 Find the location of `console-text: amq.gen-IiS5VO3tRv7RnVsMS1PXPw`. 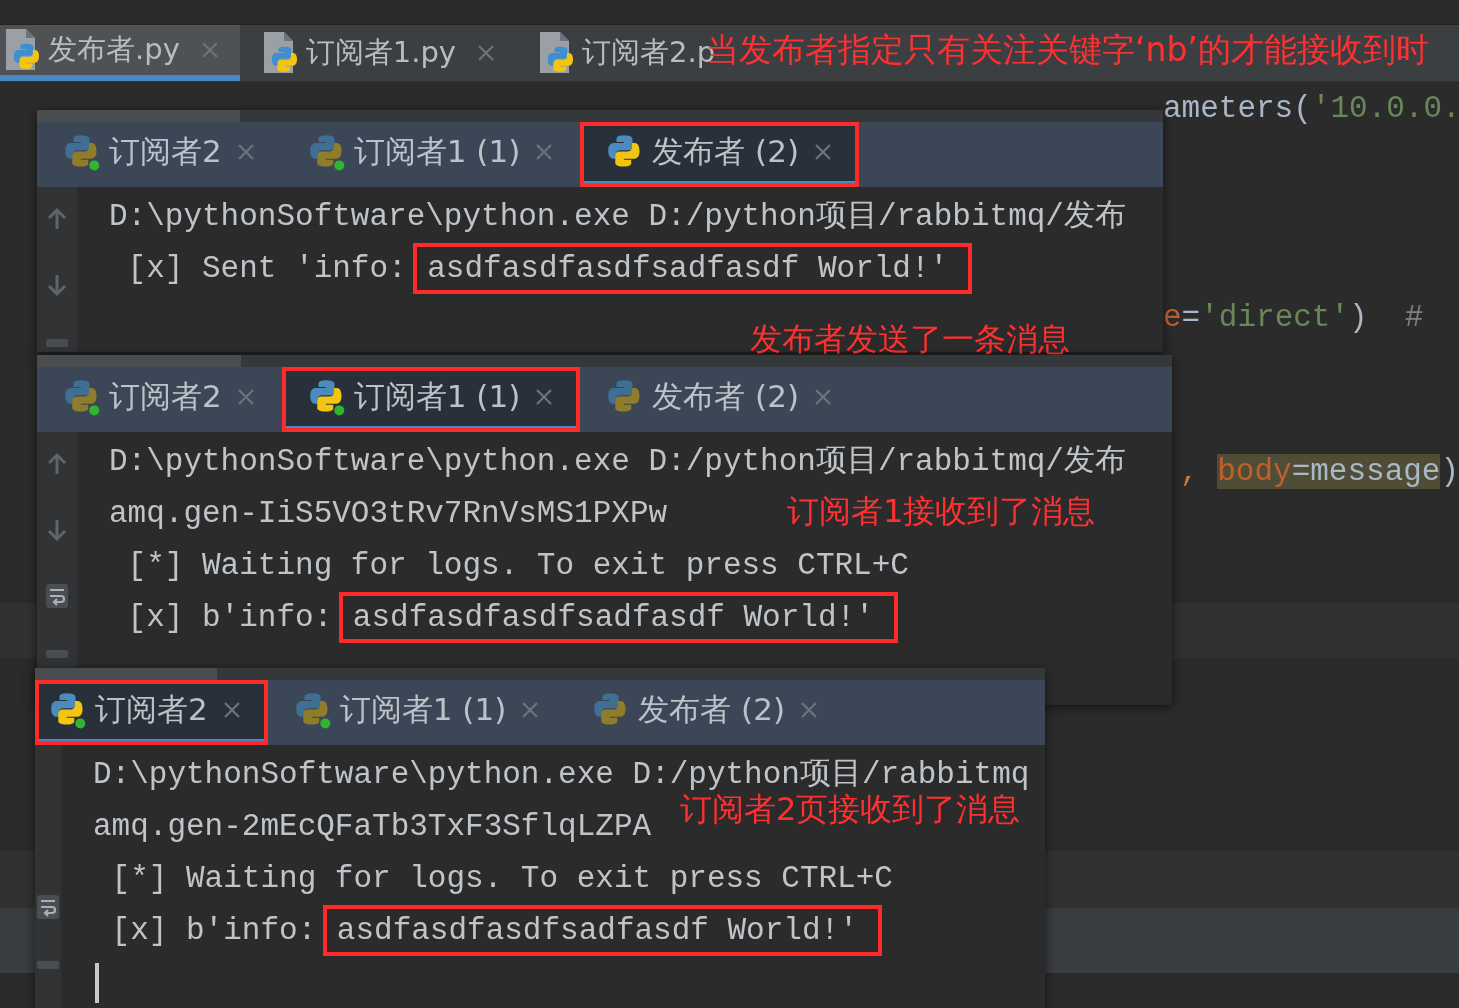

console-text: amq.gen-IiS5VO3tRv7RnVsMS1PXPw is located at coordinates (388, 513).